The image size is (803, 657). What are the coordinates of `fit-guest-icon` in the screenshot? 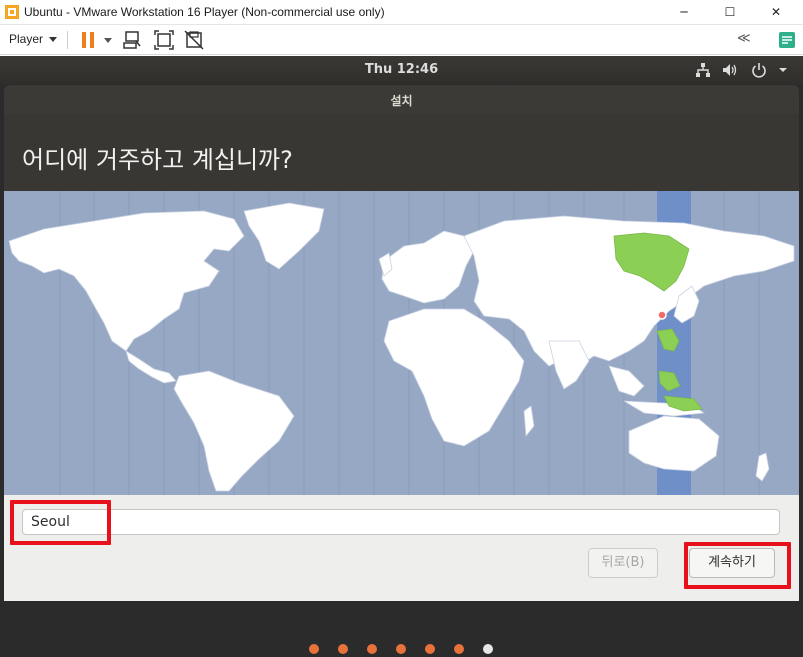 It's located at (164, 40).